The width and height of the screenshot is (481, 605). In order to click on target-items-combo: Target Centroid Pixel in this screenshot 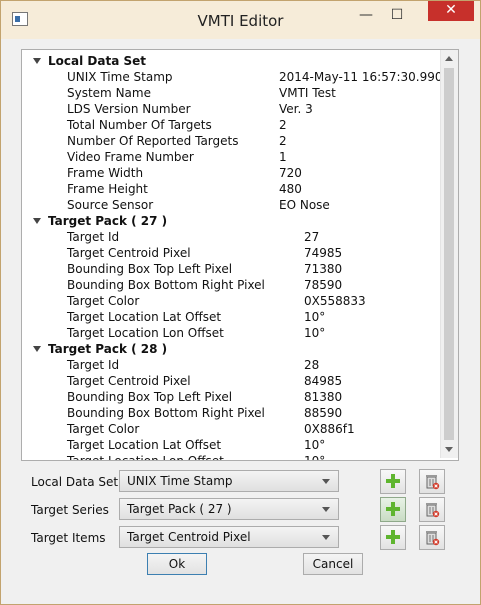, I will do `click(229, 537)`.